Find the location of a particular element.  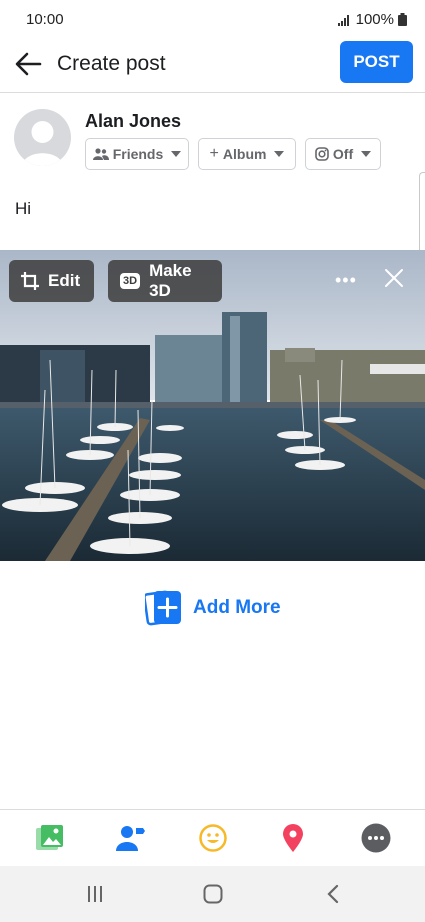

instagram-label: Off is located at coordinates (343, 154).